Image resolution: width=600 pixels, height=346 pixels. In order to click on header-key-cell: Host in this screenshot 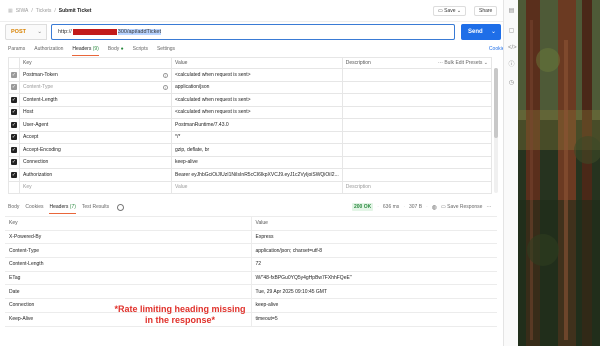, I will do `click(95, 112)`.